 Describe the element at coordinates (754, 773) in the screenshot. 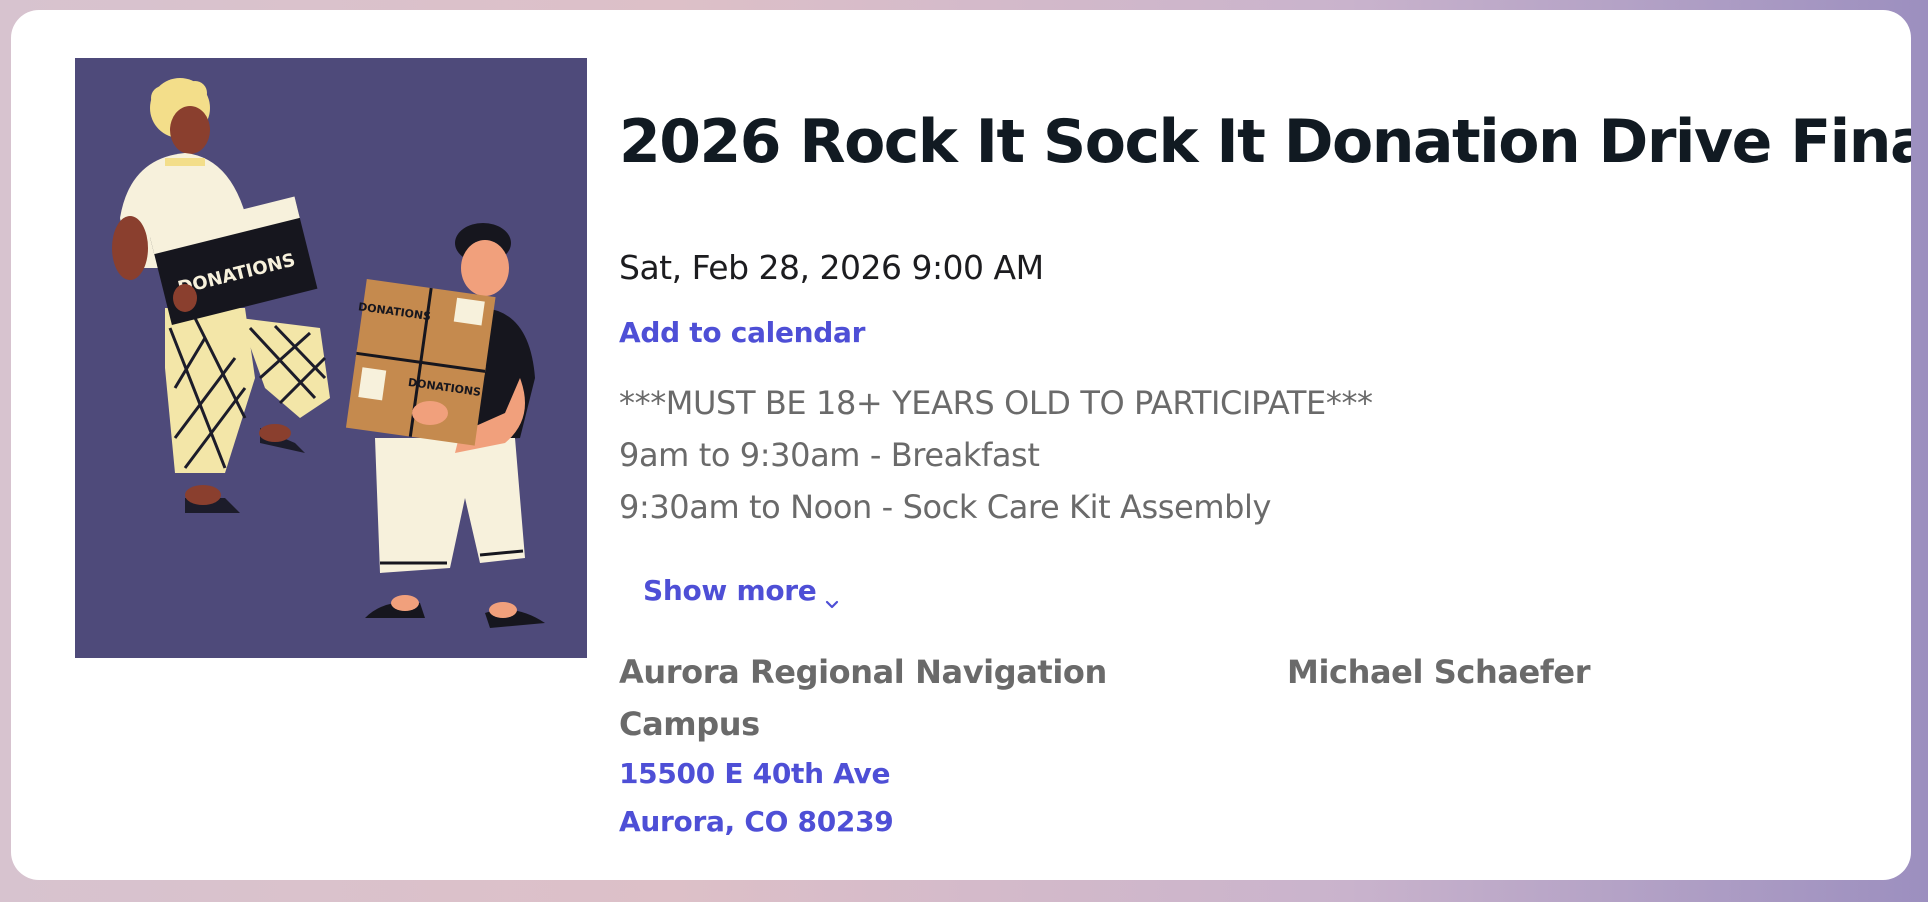

I see `venue-address-line1-link: 15500 E 40th Ave` at that location.